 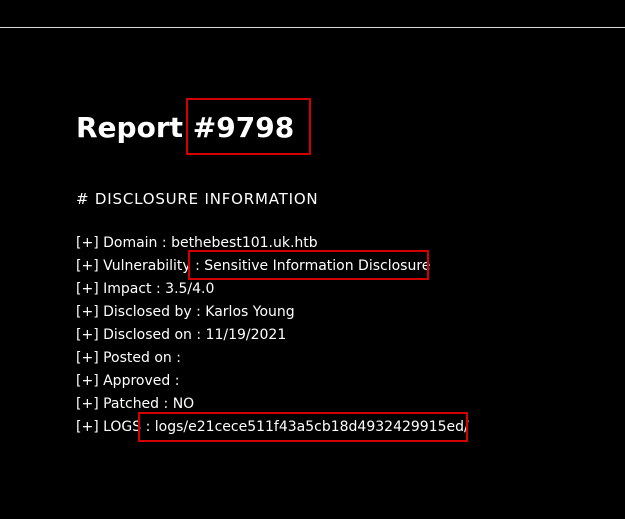 I want to click on info-value: Karlos Young, so click(x=250, y=312).